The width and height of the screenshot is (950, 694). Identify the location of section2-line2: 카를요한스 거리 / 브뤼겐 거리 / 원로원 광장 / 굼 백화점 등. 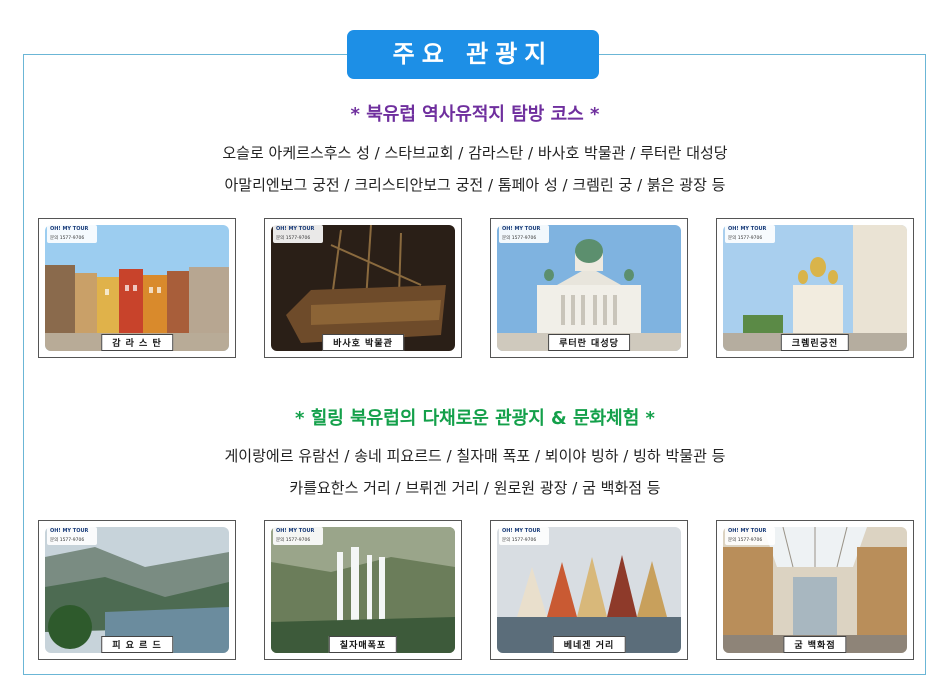
(475, 488).